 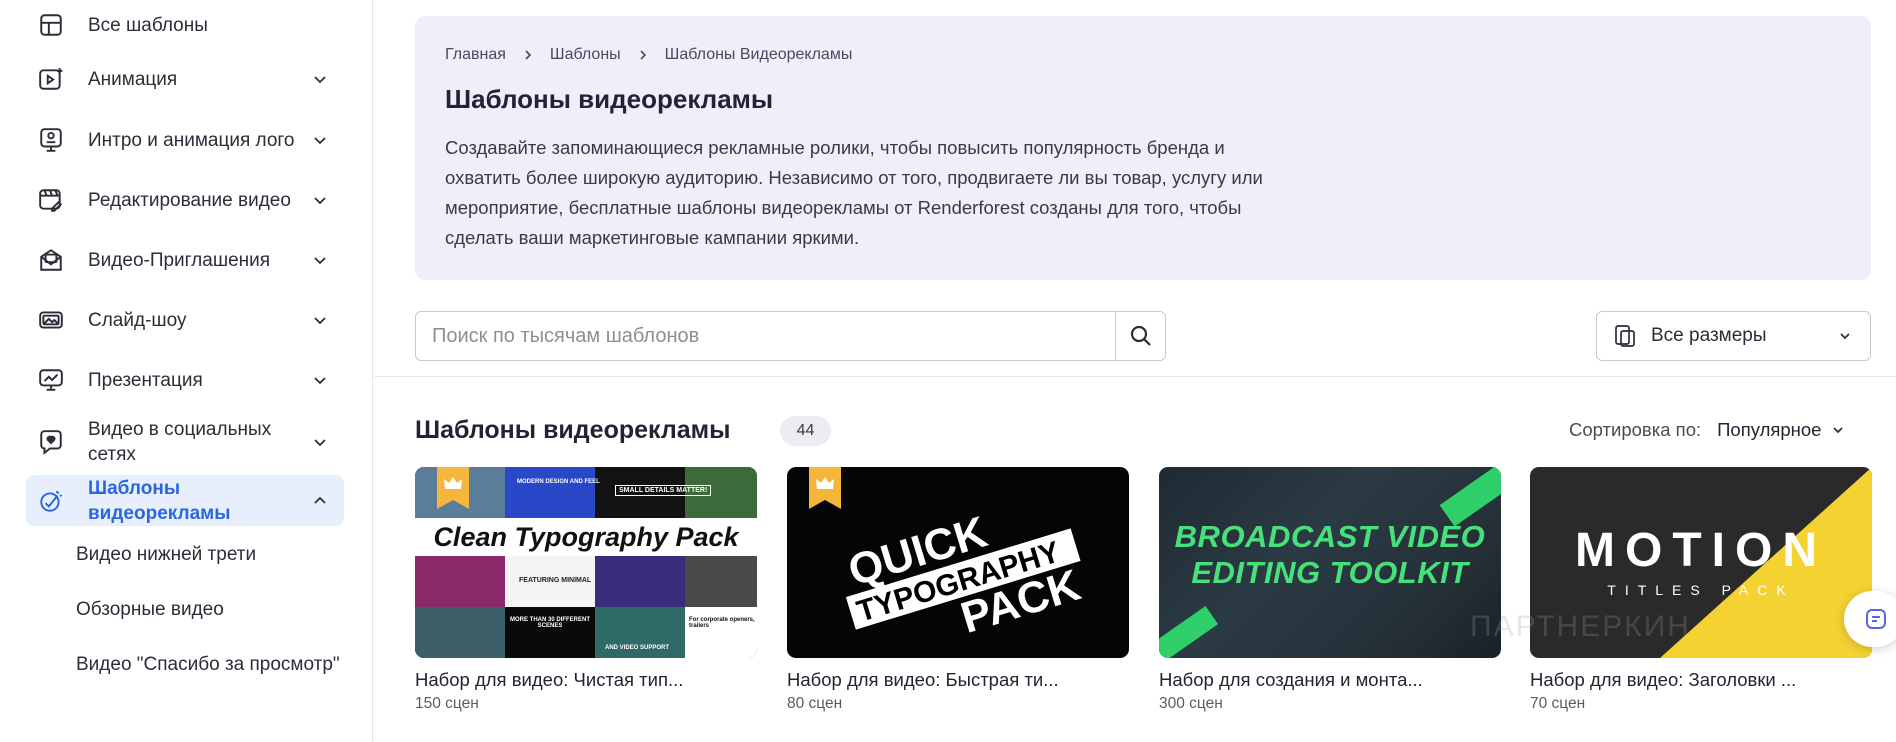 What do you see at coordinates (211, 665) in the screenshot?
I see `sidebar-subitem-thank-you-videos: Видео "Спасибо за просмотр"` at bounding box center [211, 665].